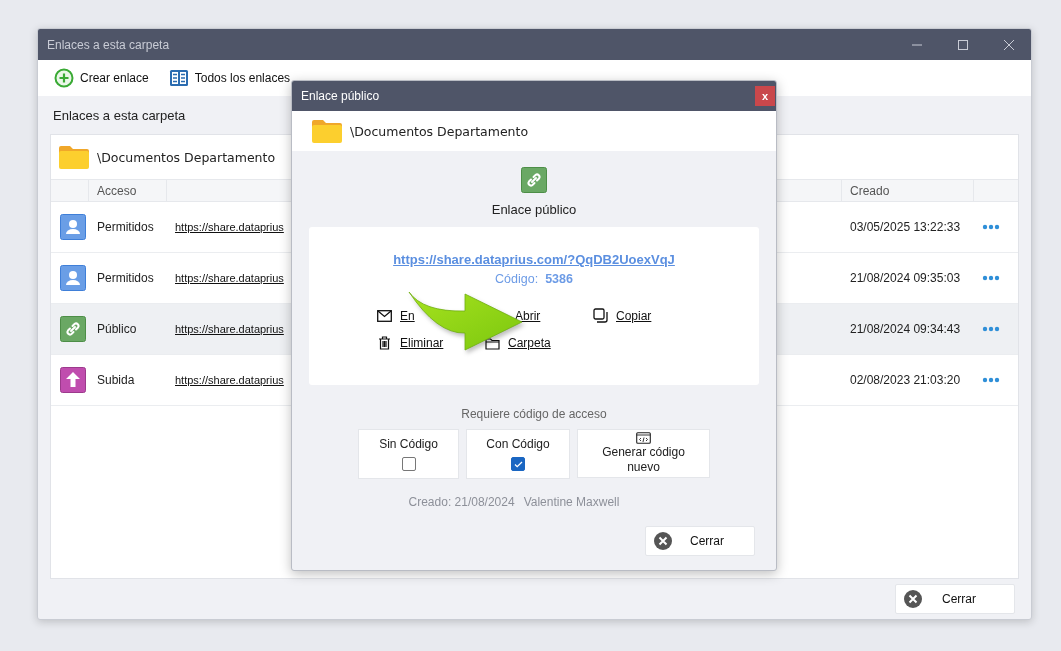 Image resolution: width=1061 pixels, height=651 pixels. What do you see at coordinates (905, 380) in the screenshot?
I see `date-cell: 02/08/2023 21:03:20` at bounding box center [905, 380].